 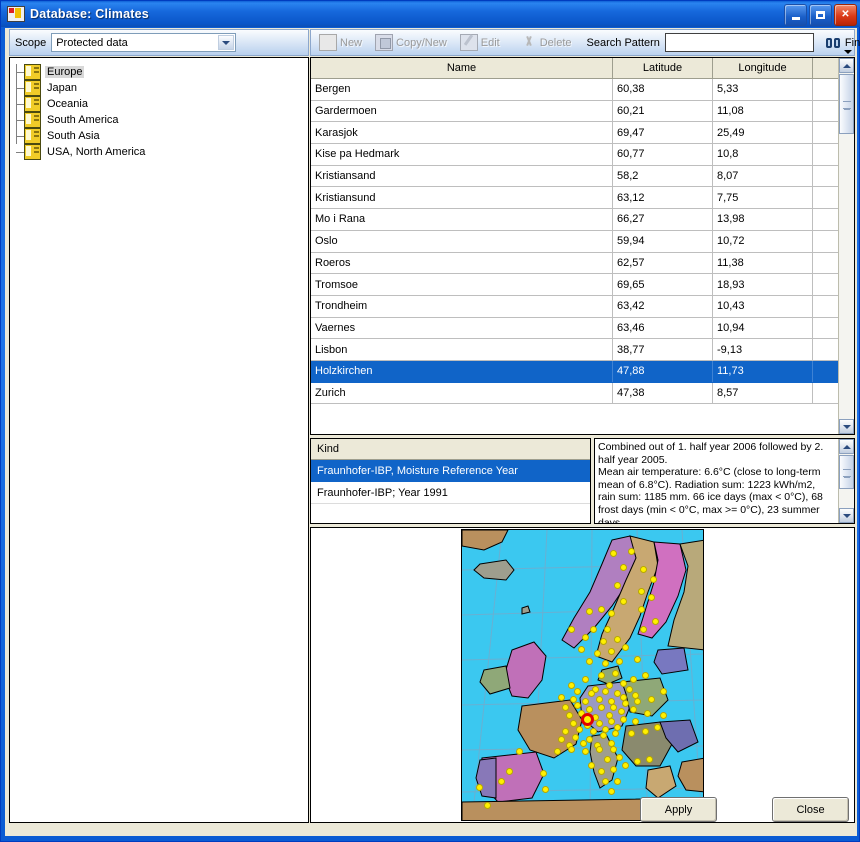 What do you see at coordinates (159, 136) in the screenshot?
I see `tree-item-south-asia: South Asia` at bounding box center [159, 136].